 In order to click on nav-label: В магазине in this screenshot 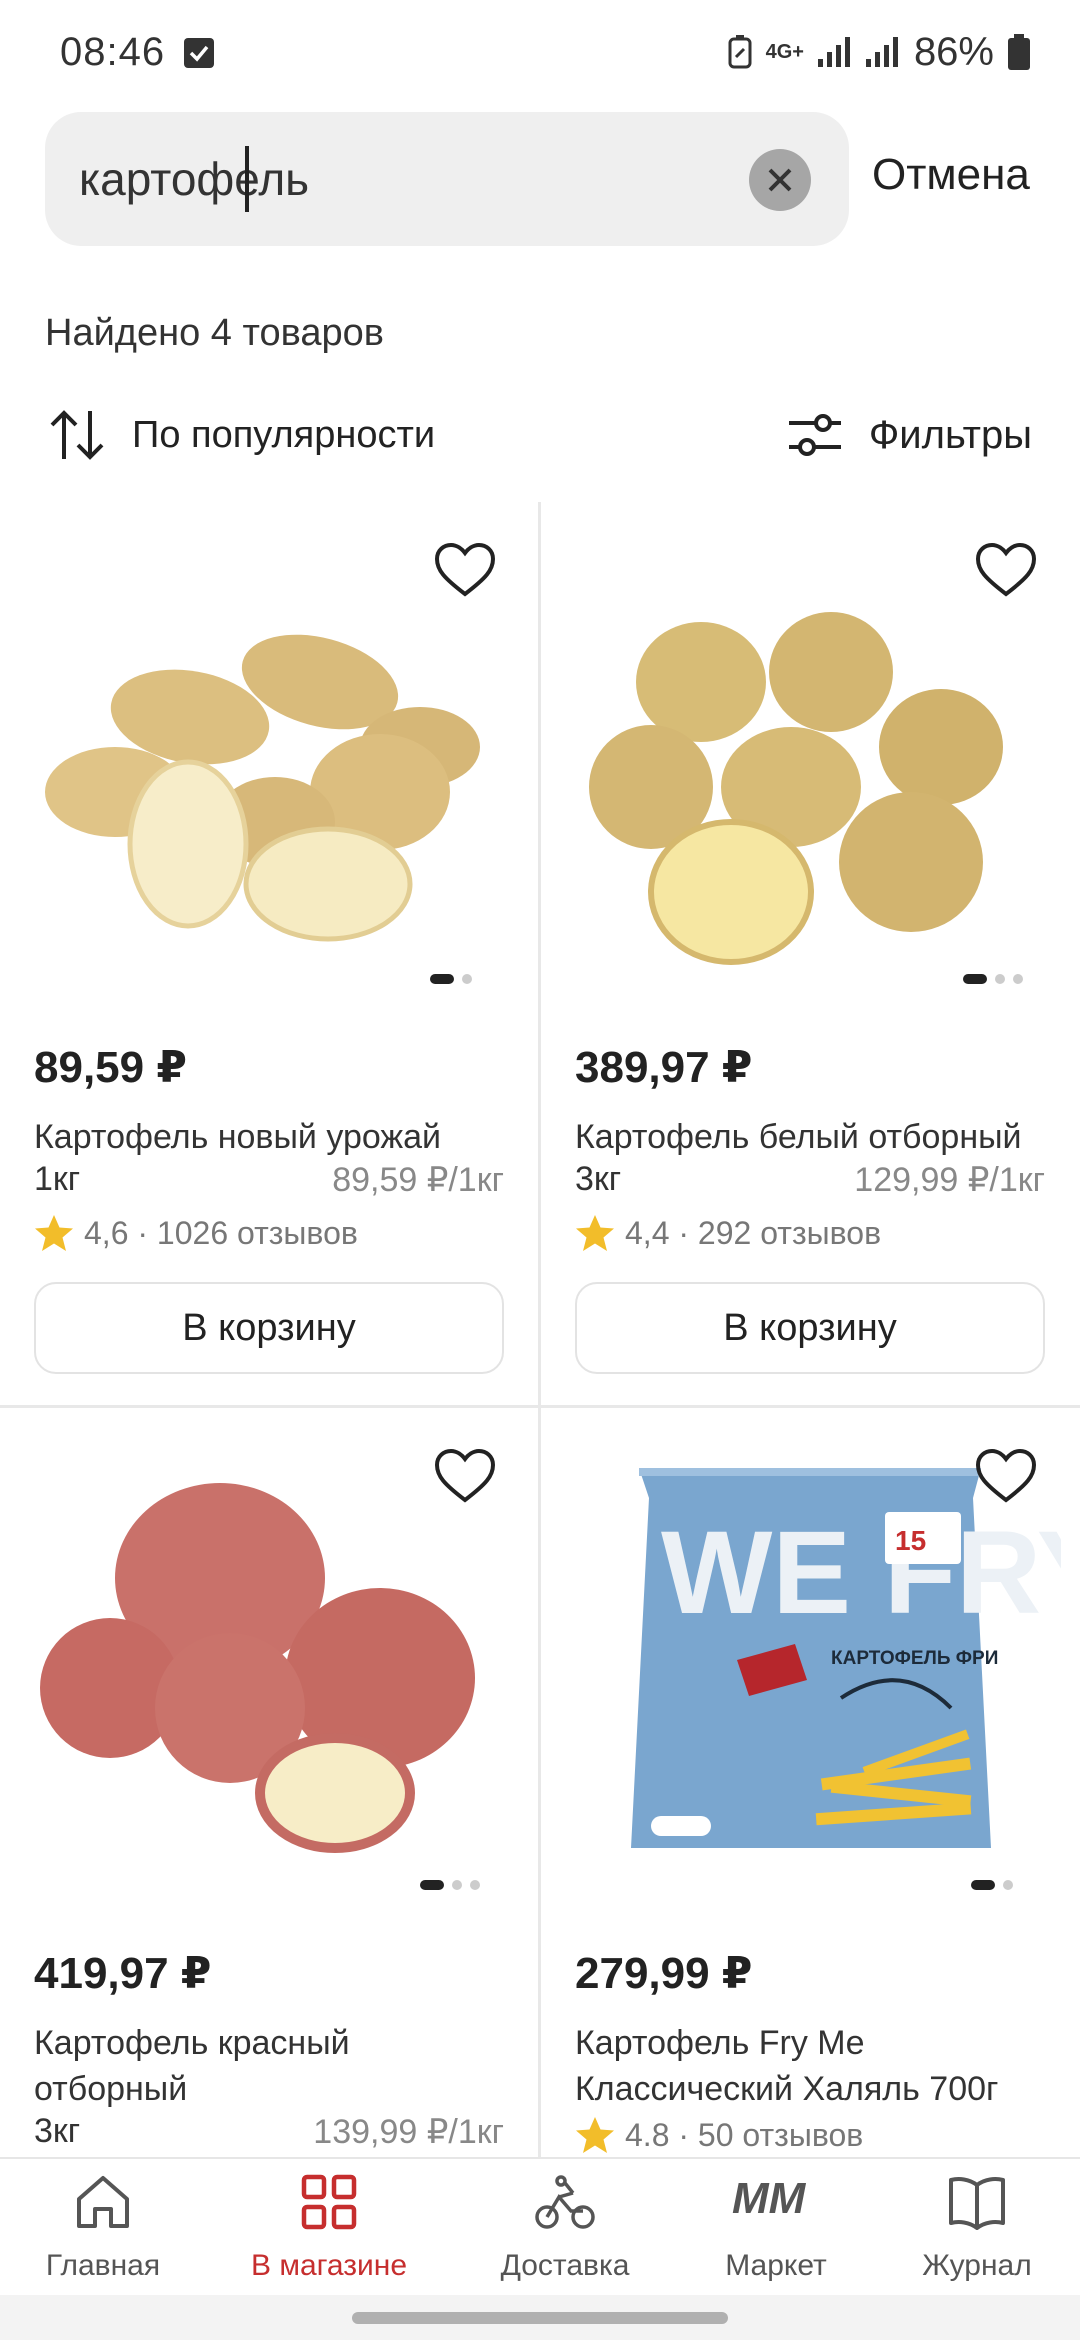, I will do `click(329, 2265)`.